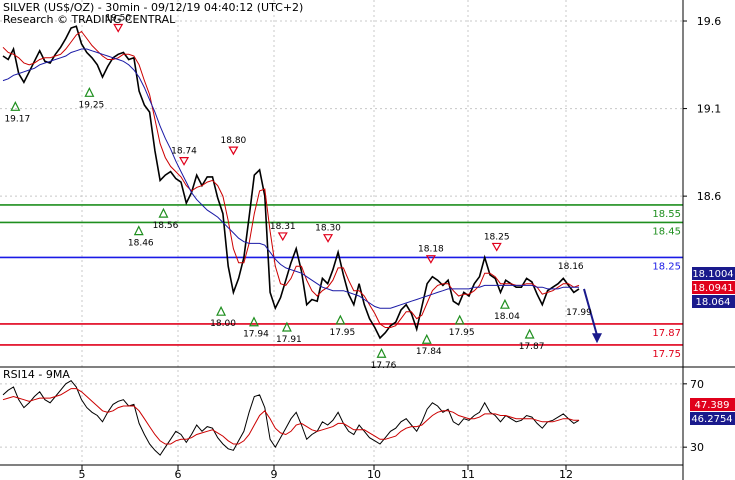 Image resolution: width=735 pixels, height=480 pixels. What do you see at coordinates (497, 237) in the screenshot?
I see `pivot-high-label: 18.25` at bounding box center [497, 237].